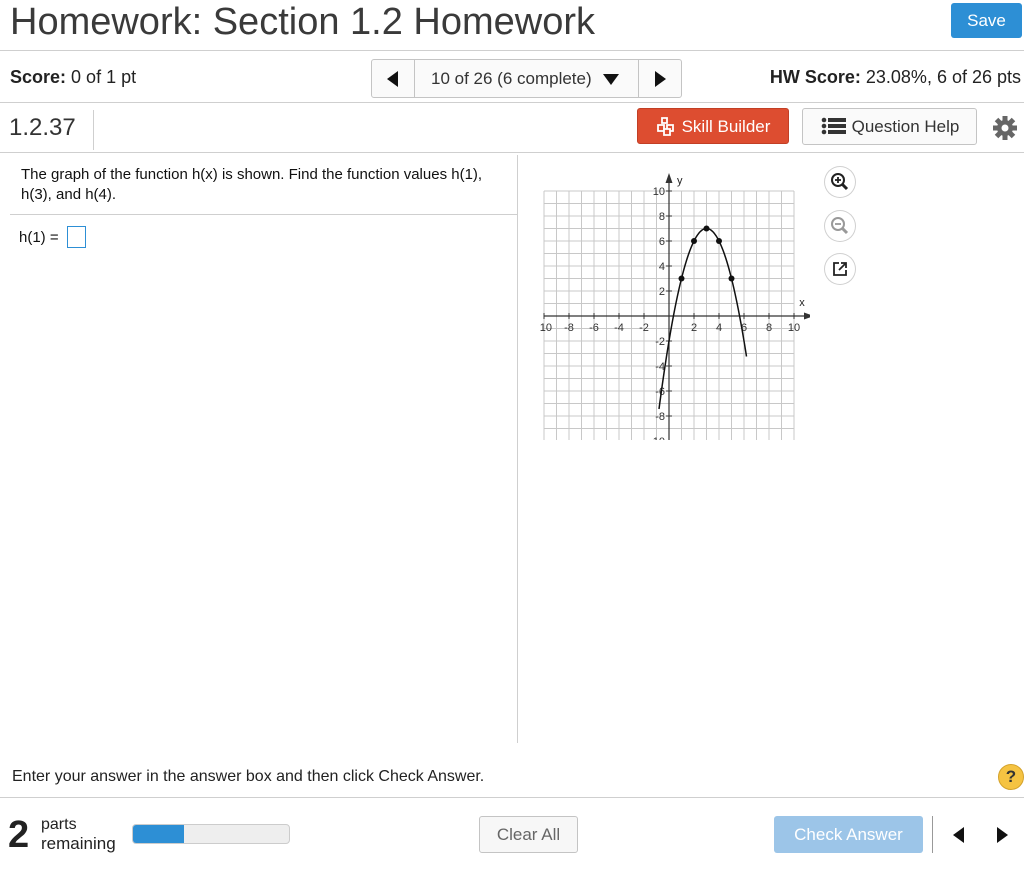 This screenshot has width=1024, height=870. I want to click on page-title: Homework: Section 1.2 Homework, so click(302, 22).